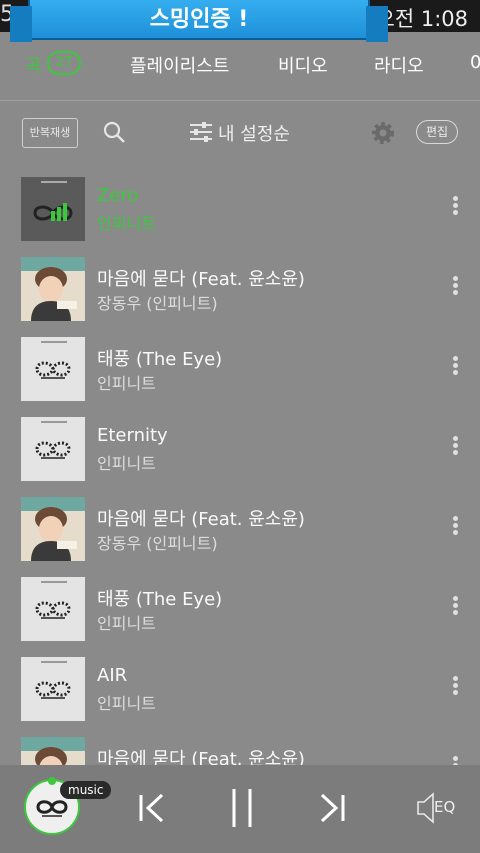 This screenshot has width=480, height=853. I want to click on tab-radio: 라디오, so click(399, 65).